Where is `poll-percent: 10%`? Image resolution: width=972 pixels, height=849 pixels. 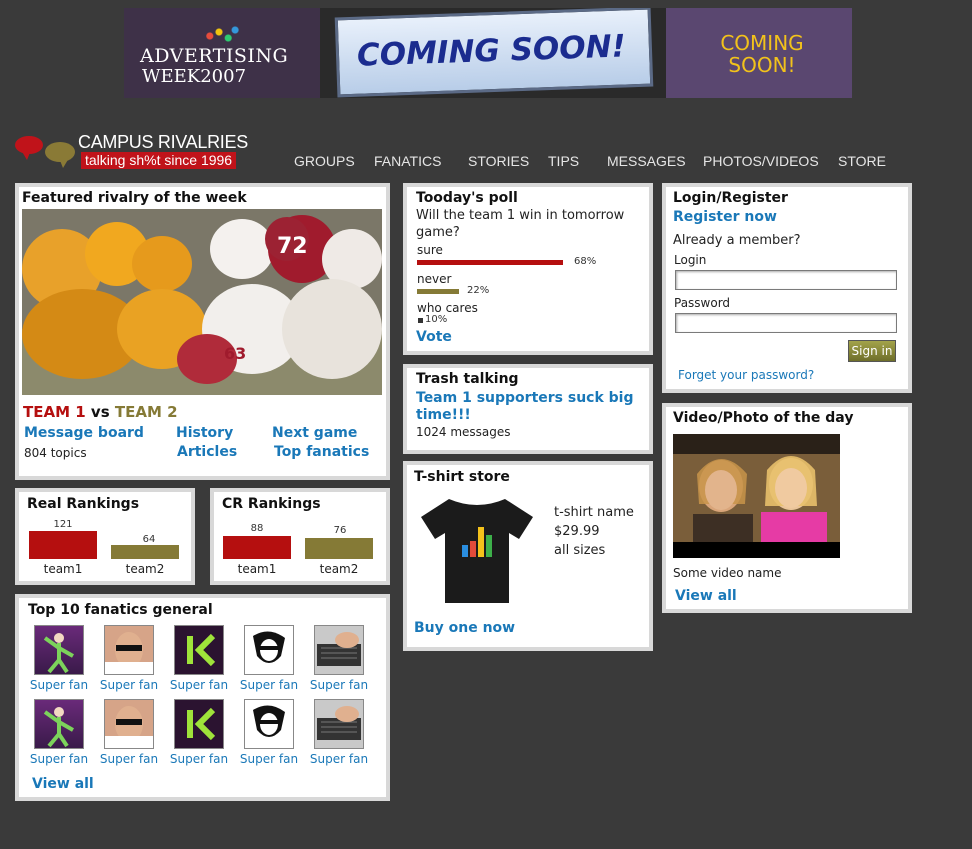
poll-percent: 10% is located at coordinates (436, 319).